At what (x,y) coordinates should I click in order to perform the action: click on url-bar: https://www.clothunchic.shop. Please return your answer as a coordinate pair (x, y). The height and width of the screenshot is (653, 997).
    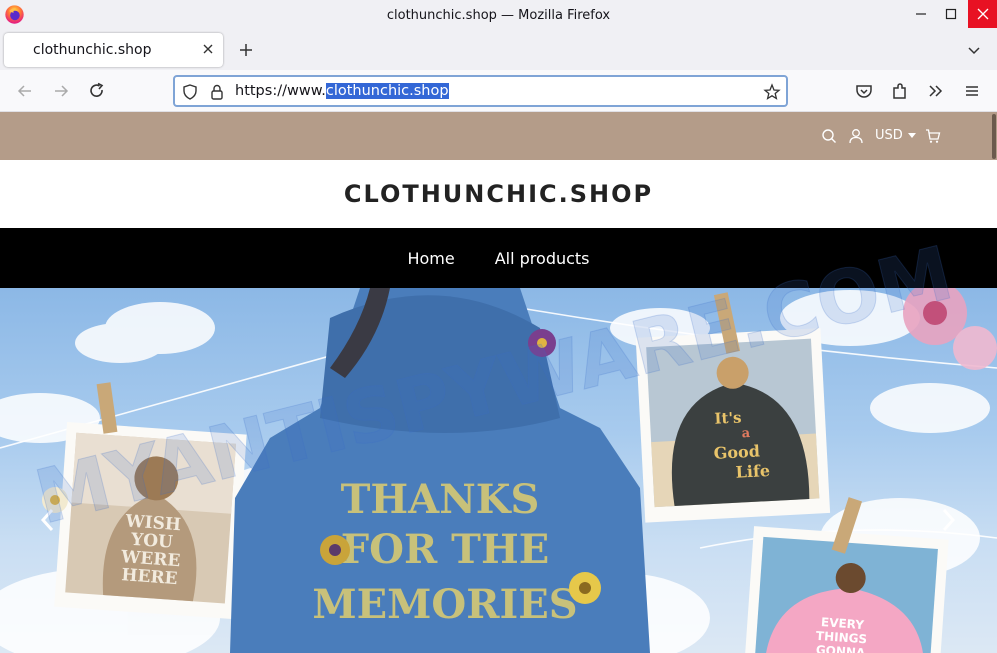
    Looking at the image, I should click on (480, 91).